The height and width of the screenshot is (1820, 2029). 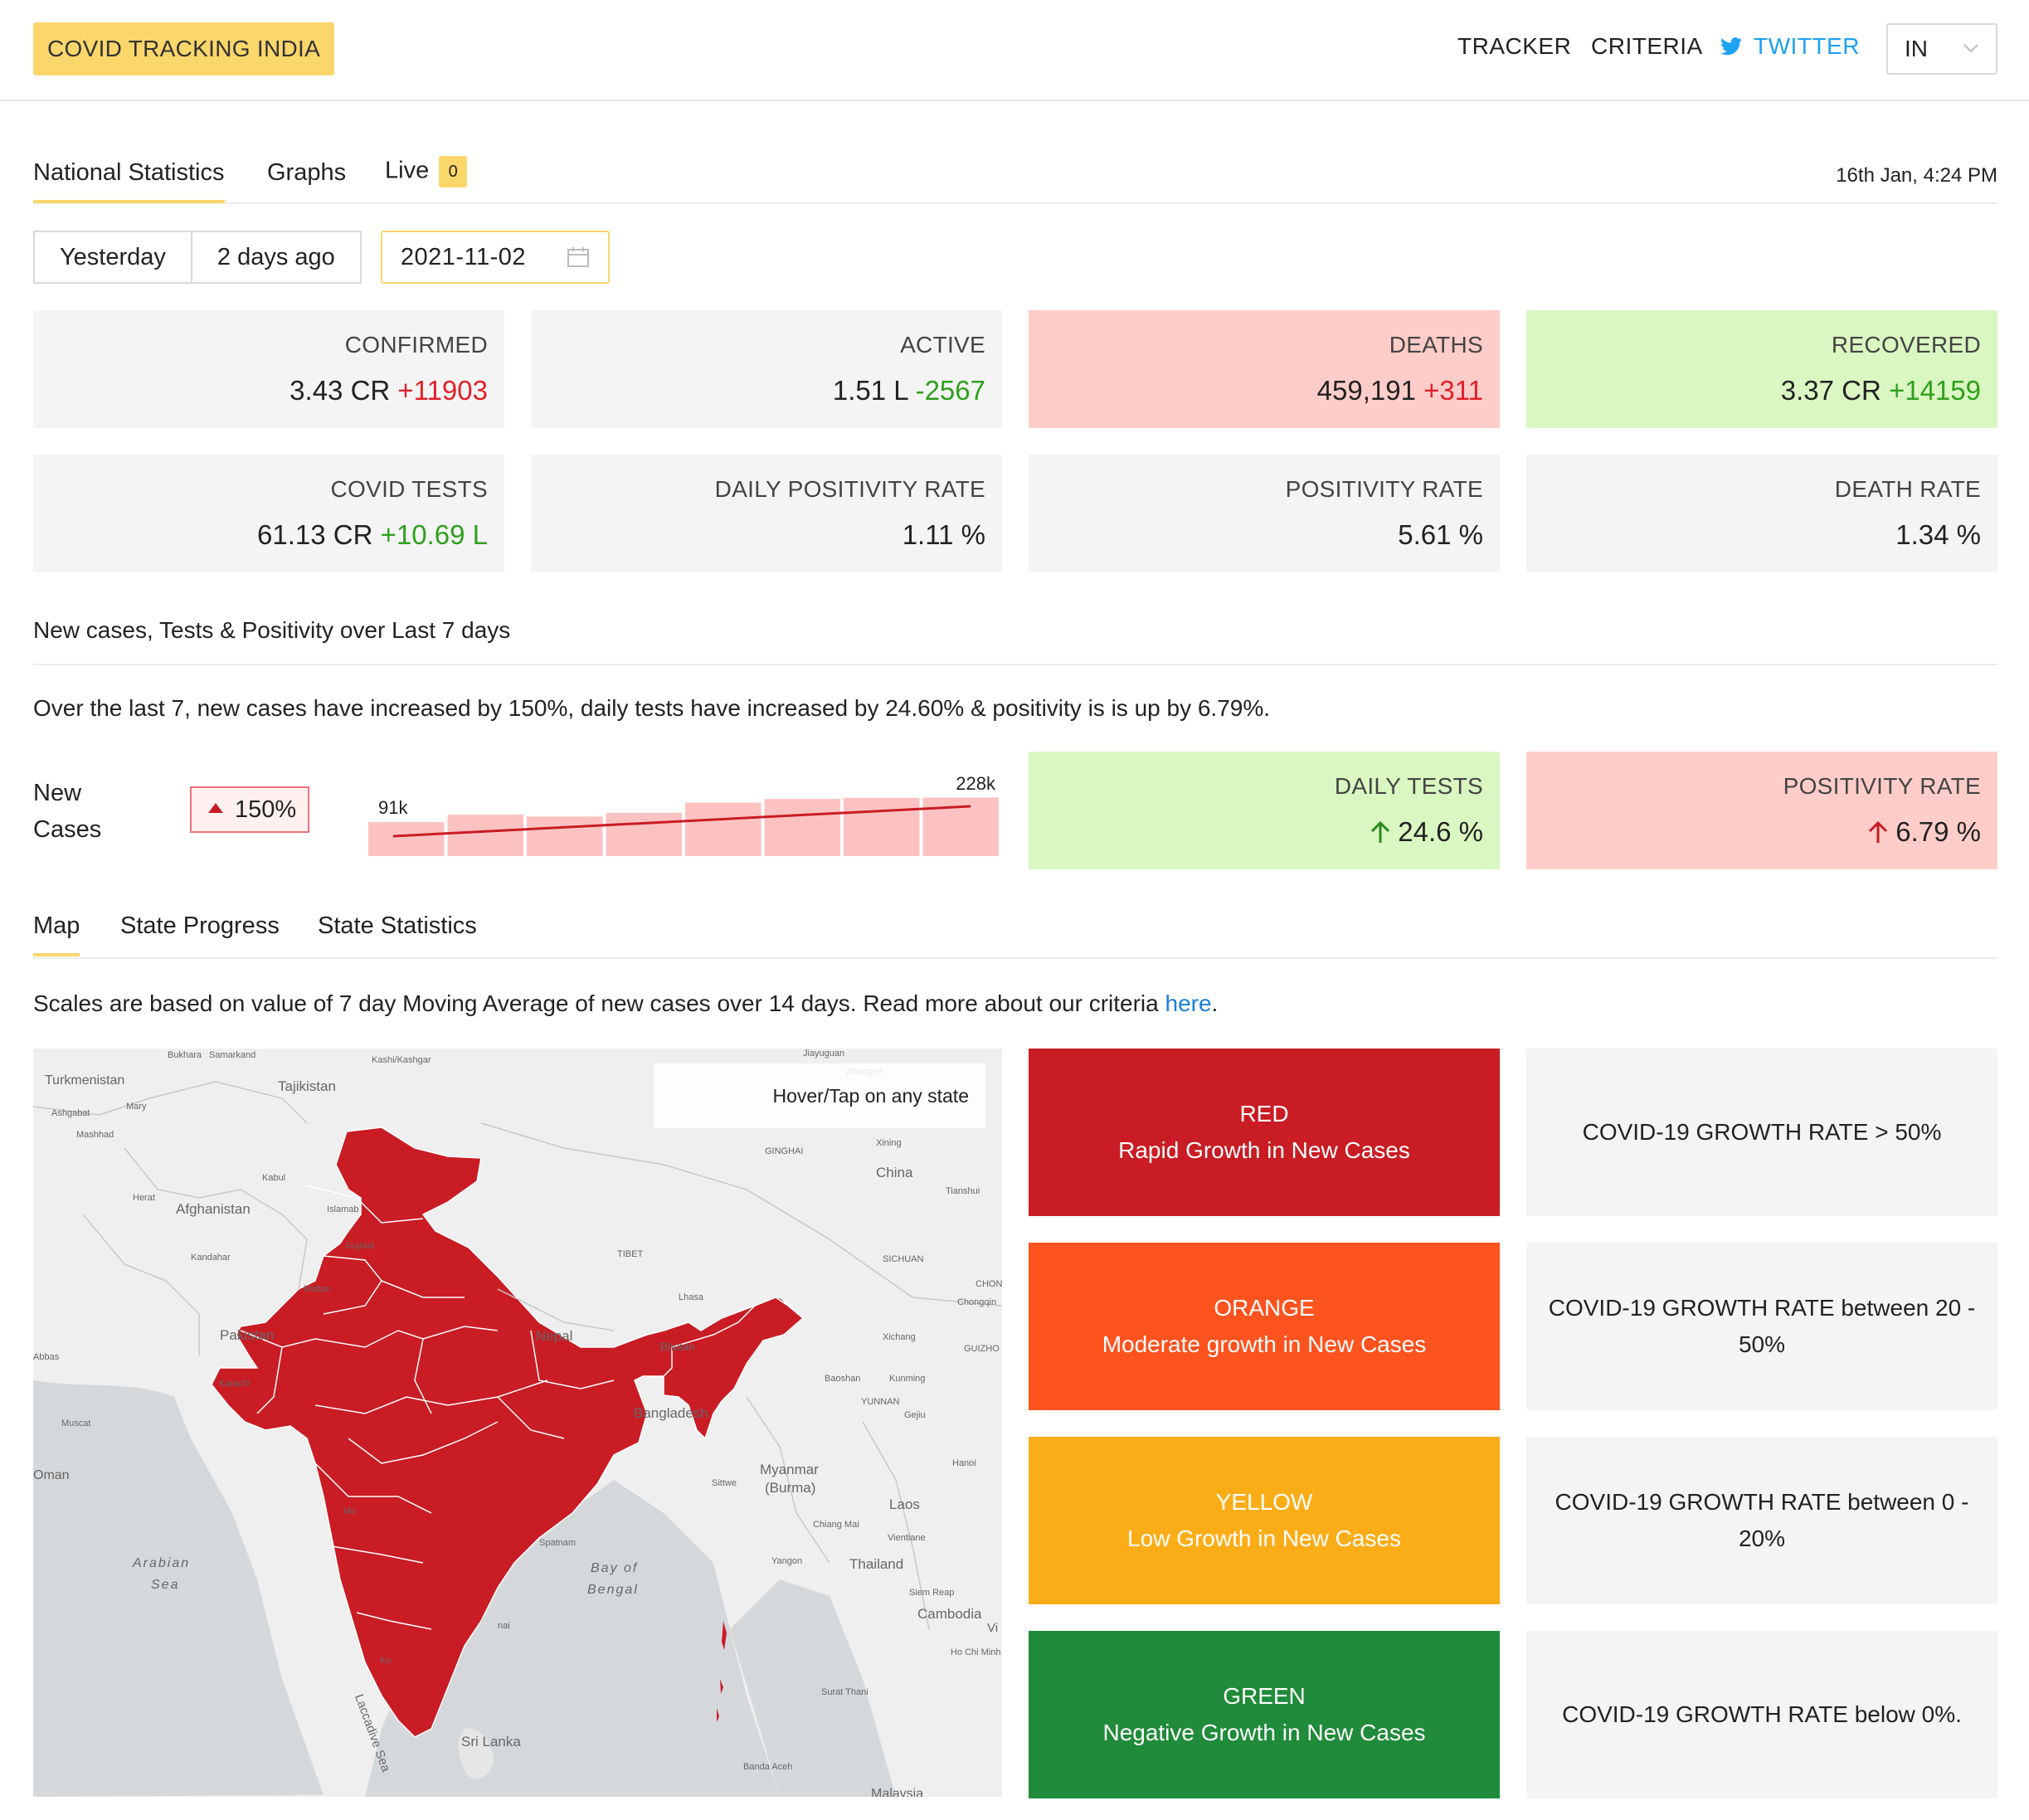 I want to click on new-cases-label-line2: Cases, so click(x=67, y=829).